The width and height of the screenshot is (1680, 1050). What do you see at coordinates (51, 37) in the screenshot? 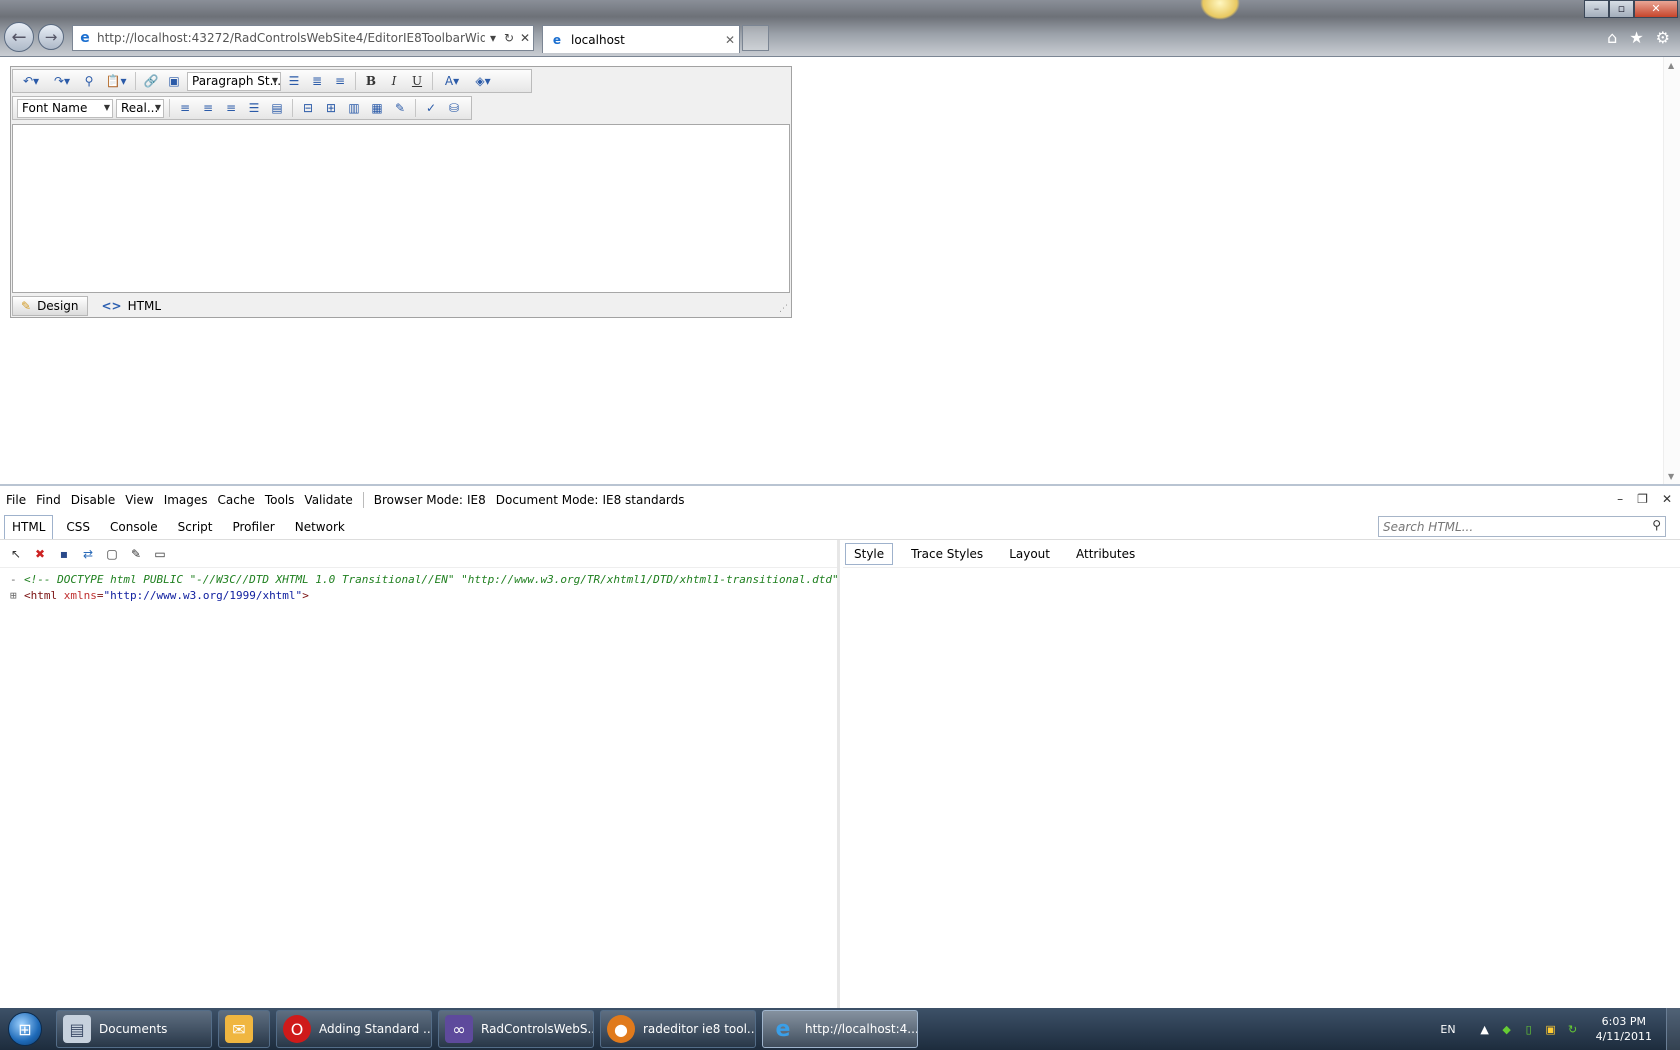
I see `forward-button: →` at bounding box center [51, 37].